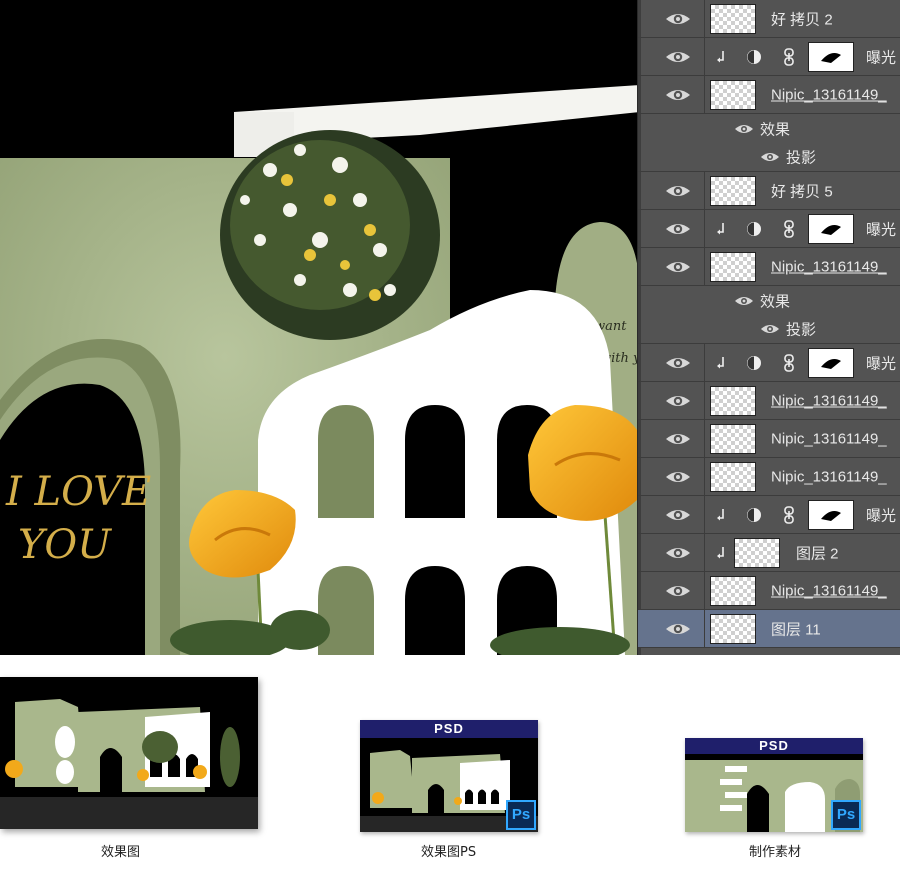  I want to click on layer-row: 好 拷贝 2, so click(769, 19).